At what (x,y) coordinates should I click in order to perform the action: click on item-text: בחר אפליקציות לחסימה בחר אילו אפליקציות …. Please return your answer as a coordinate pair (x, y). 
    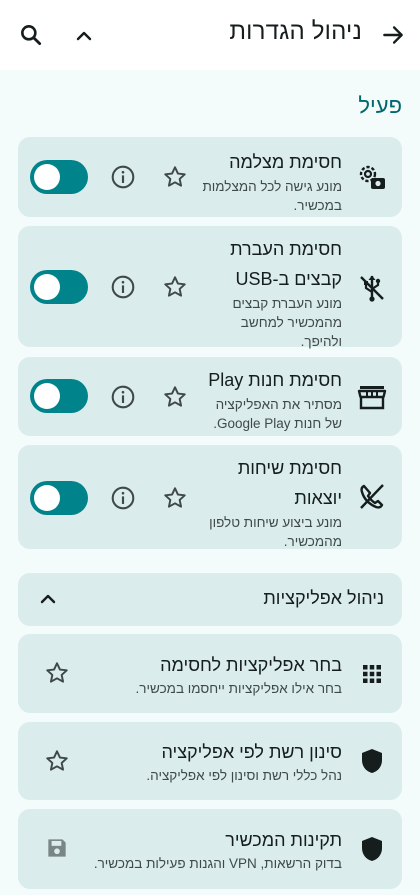
    Looking at the image, I should click on (202, 674).